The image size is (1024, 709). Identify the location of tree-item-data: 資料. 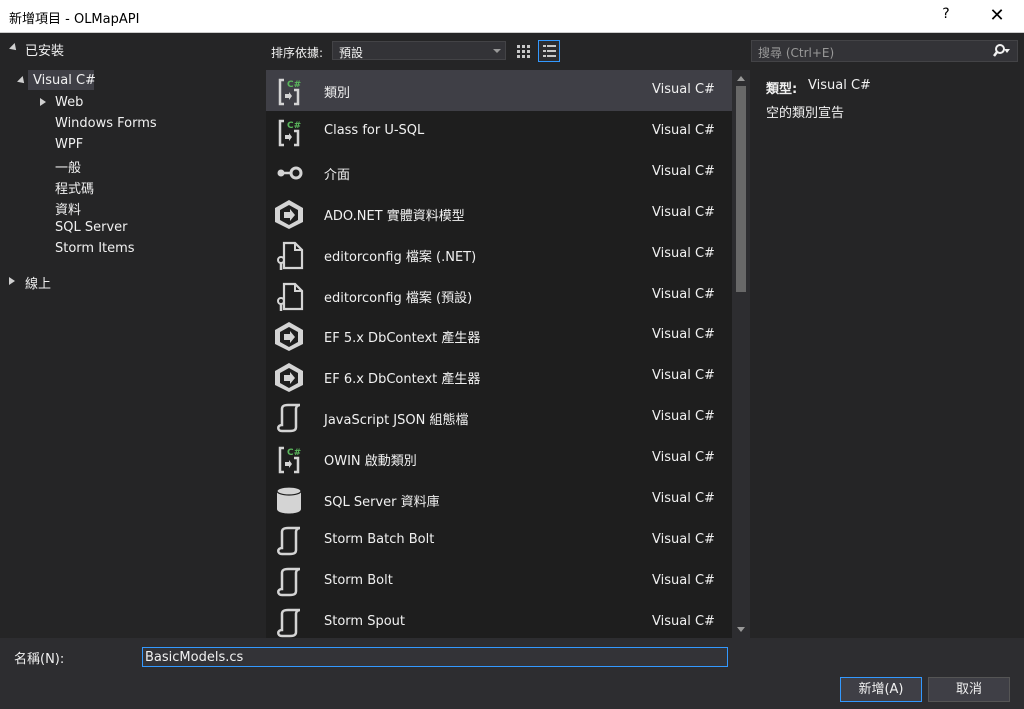
(68, 208).